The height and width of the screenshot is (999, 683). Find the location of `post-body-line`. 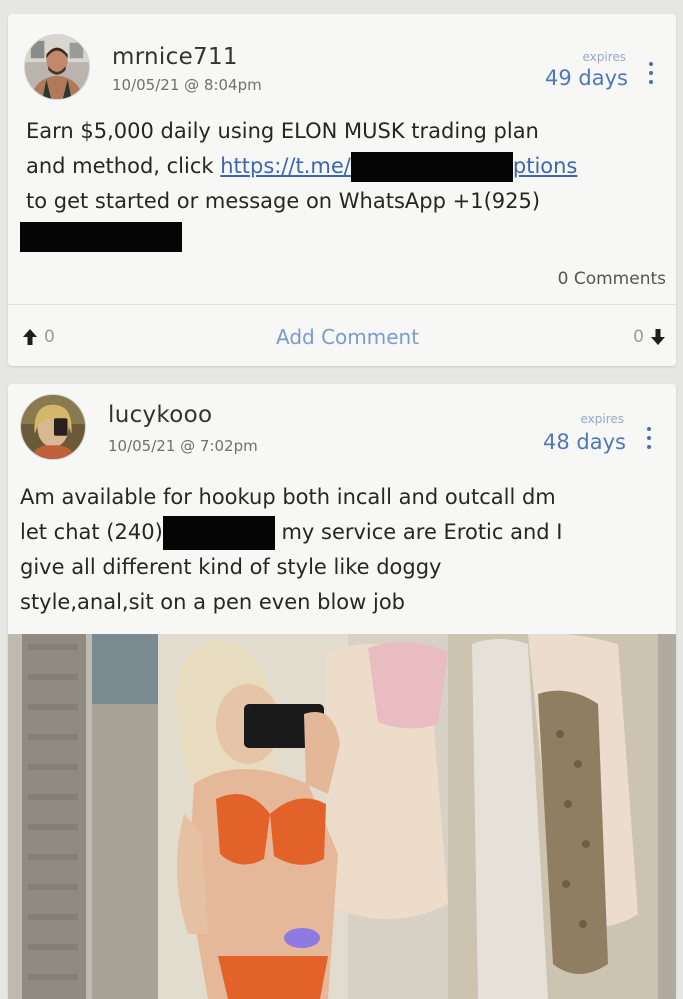

post-body-line is located at coordinates (345, 236).